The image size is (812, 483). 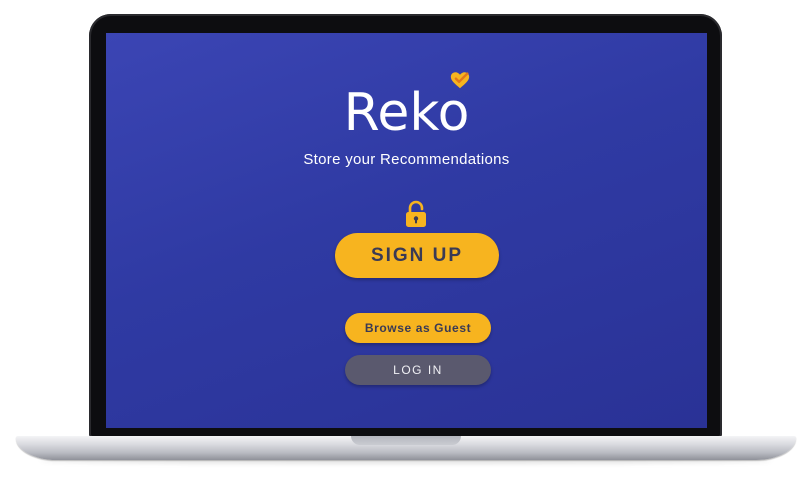 I want to click on logo-wordmark: Reko, so click(x=406, y=113).